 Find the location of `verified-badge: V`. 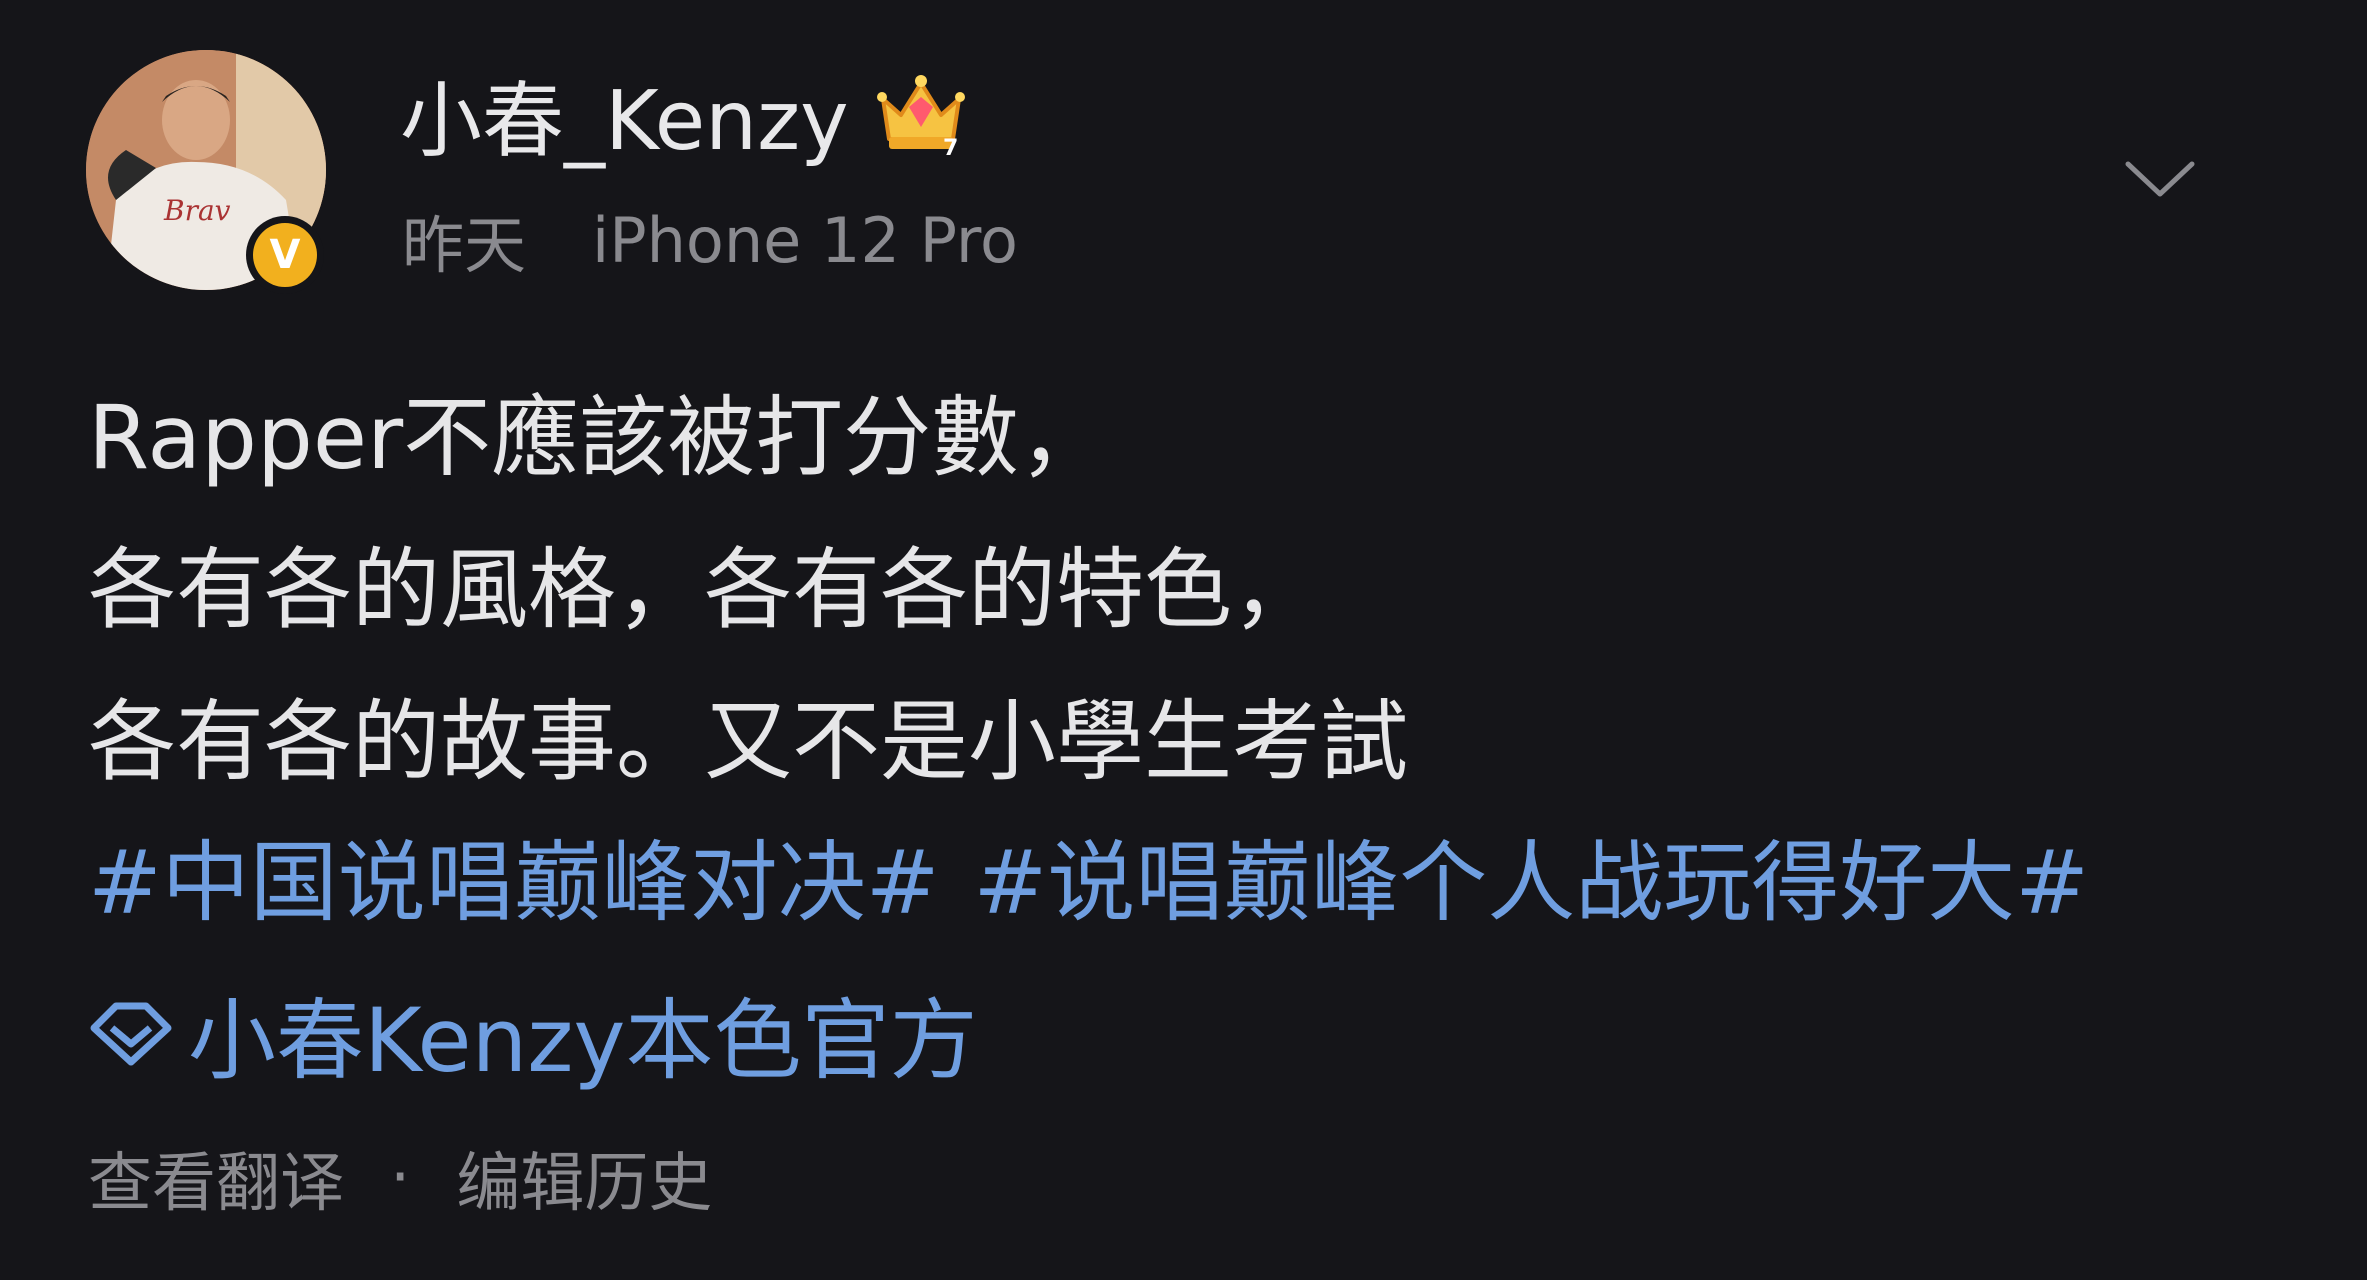

verified-badge: V is located at coordinates (285, 255).